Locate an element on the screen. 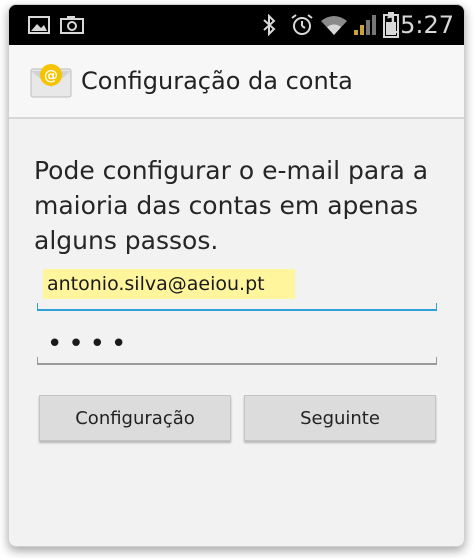 This screenshot has width=474, height=558. image-icon is located at coordinates (39, 25).